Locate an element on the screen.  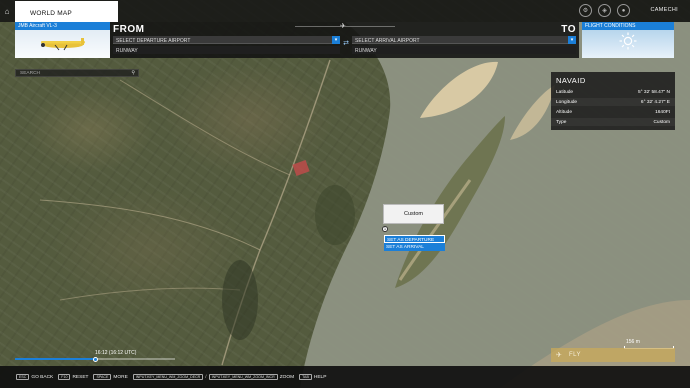
navaid-value: 5° 32' 58.47" N is located at coordinates (653, 92).